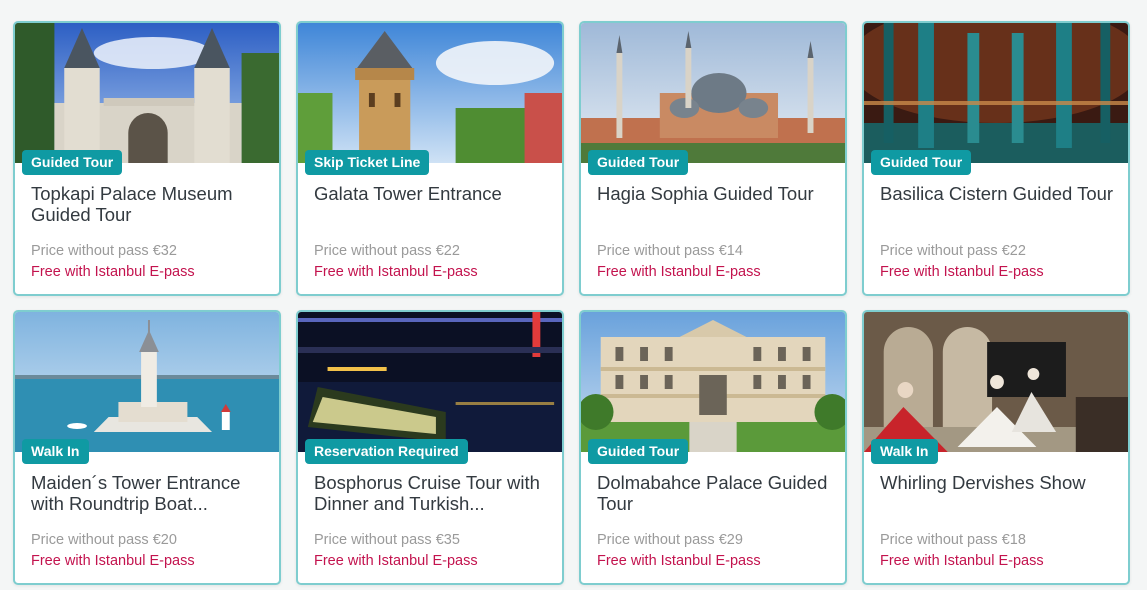 The width and height of the screenshot is (1147, 590). What do you see at coordinates (998, 482) in the screenshot?
I see `tour-title: Whirling Dervishes Show` at bounding box center [998, 482].